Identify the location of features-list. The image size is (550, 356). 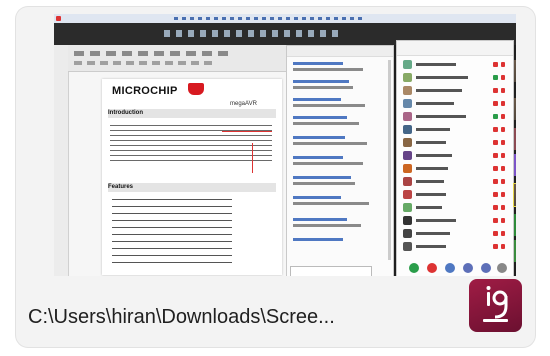
(172, 234).